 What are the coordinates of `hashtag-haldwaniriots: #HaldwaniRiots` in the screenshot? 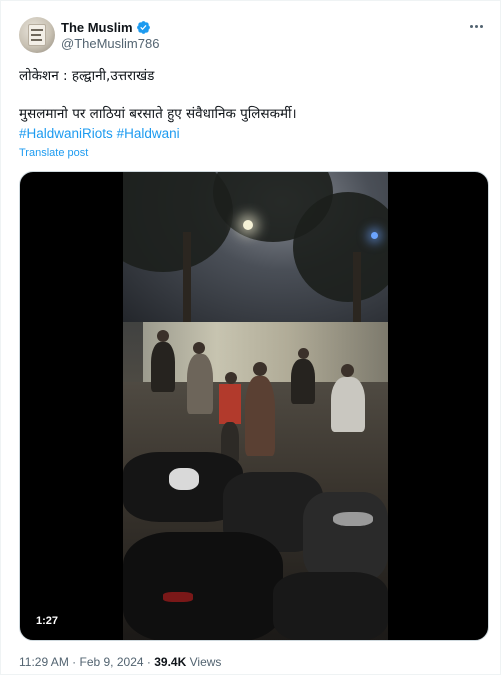 It's located at (66, 133).